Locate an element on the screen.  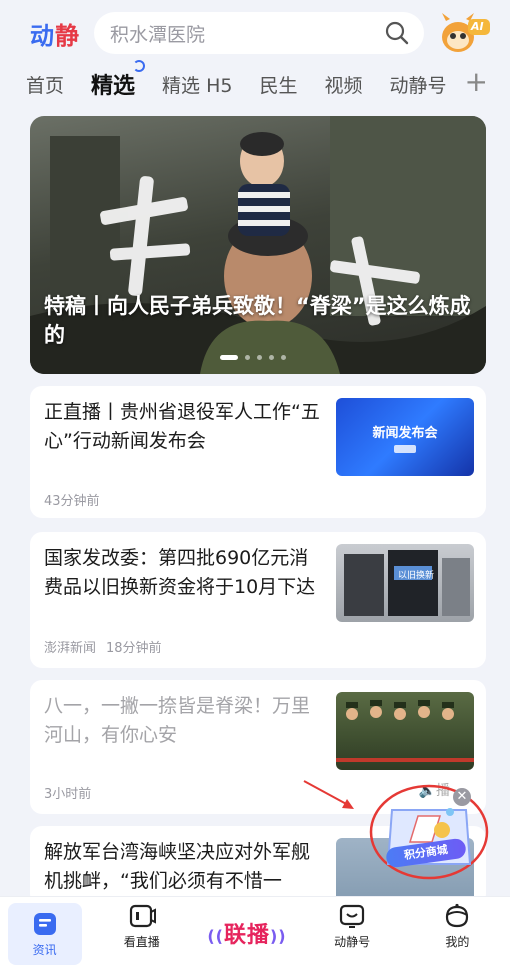
points-mall-widget is located at coordinates (429, 836).